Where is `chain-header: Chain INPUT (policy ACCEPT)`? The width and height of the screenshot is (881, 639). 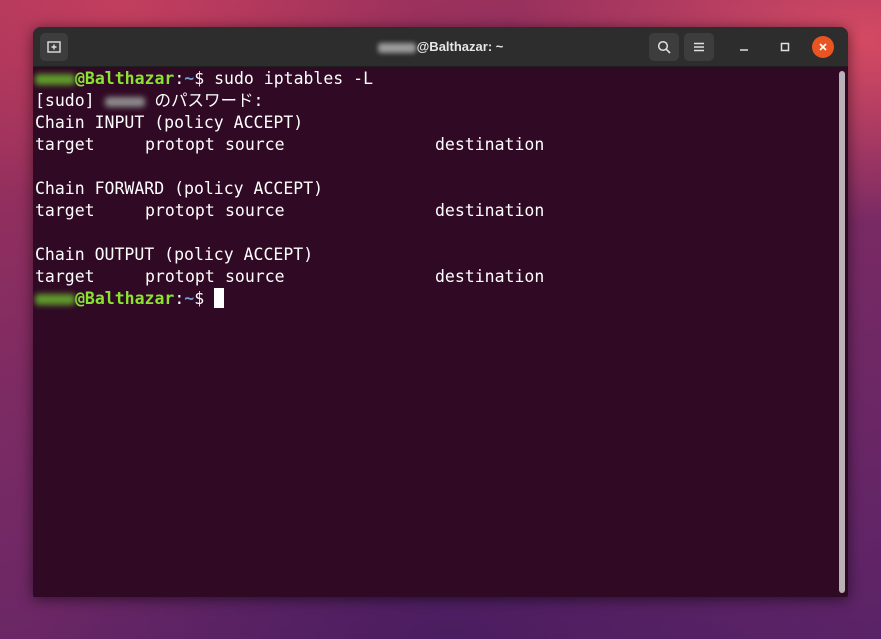
chain-header: Chain INPUT (policy ACCEPT) is located at coordinates (169, 122).